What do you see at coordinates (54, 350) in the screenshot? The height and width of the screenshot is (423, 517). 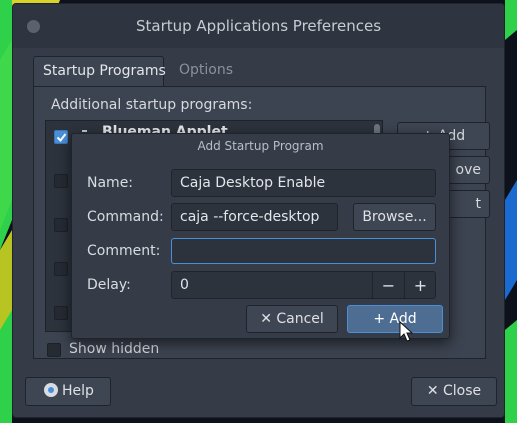 I see `show-hidden-checkbox` at bounding box center [54, 350].